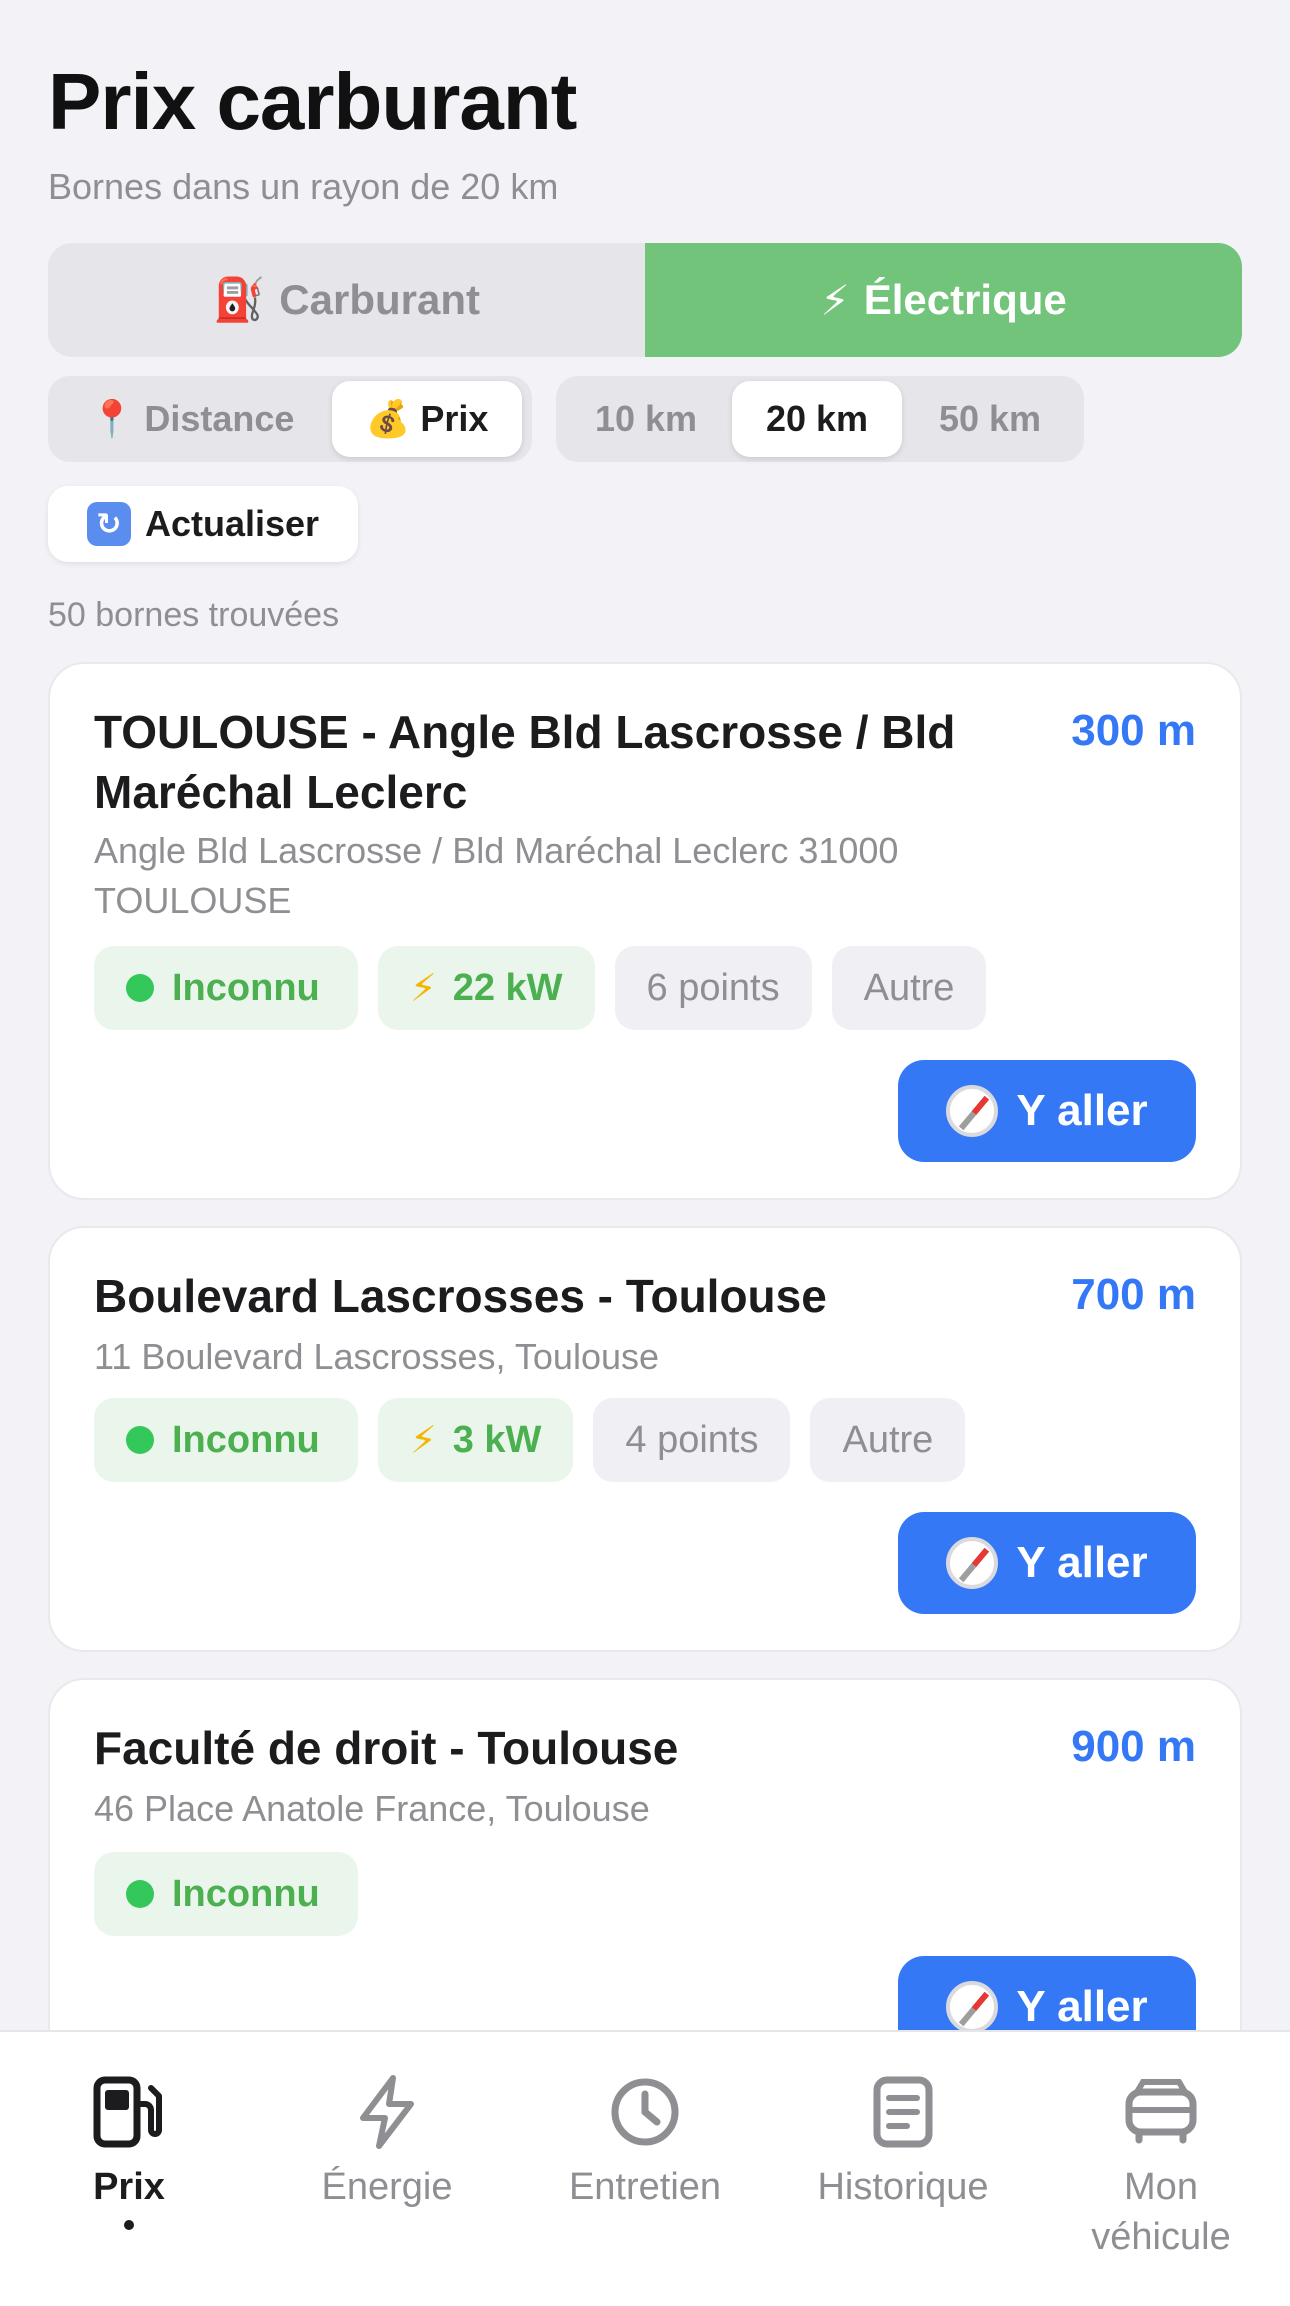  I want to click on tab-energie: Énergie, so click(387, 2142).